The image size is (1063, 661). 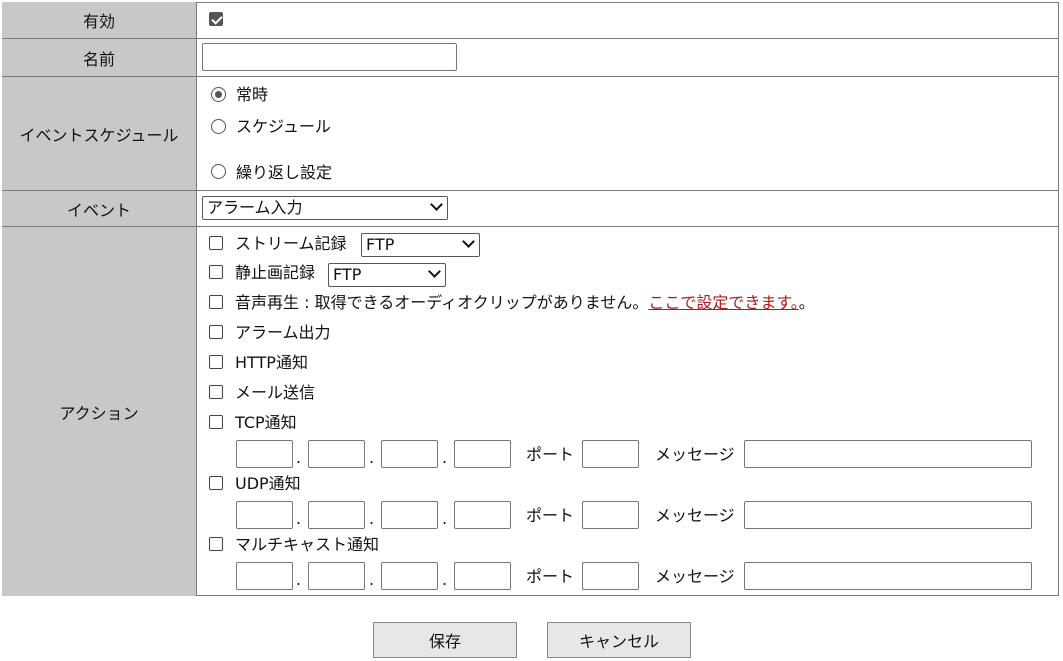 I want to click on label-action: アクション, so click(x=99, y=411).